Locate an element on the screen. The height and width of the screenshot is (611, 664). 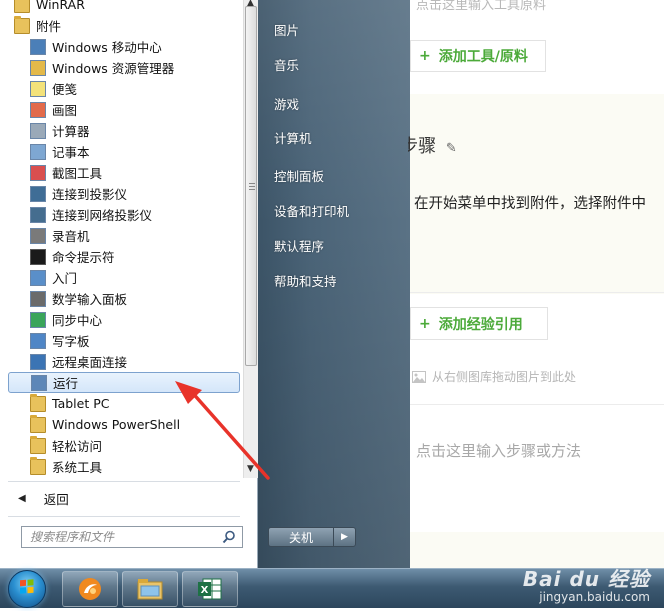
program-item-15: 同步中心 is located at coordinates (124, 319).